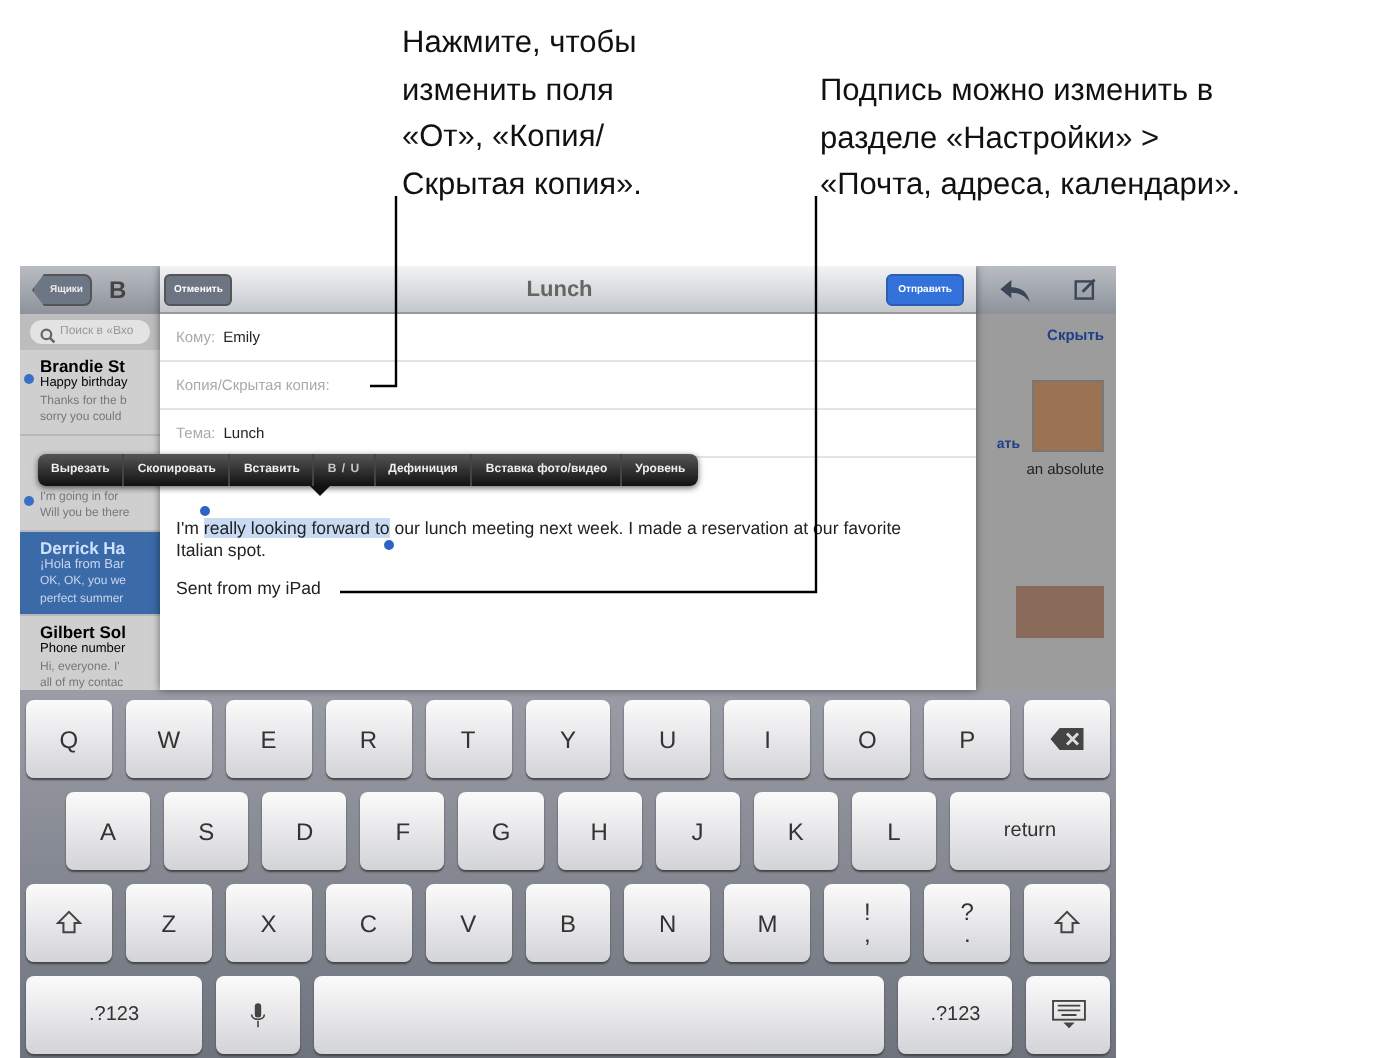 The image size is (1380, 1058). I want to click on reply-arrow-icon, so click(1015, 290).